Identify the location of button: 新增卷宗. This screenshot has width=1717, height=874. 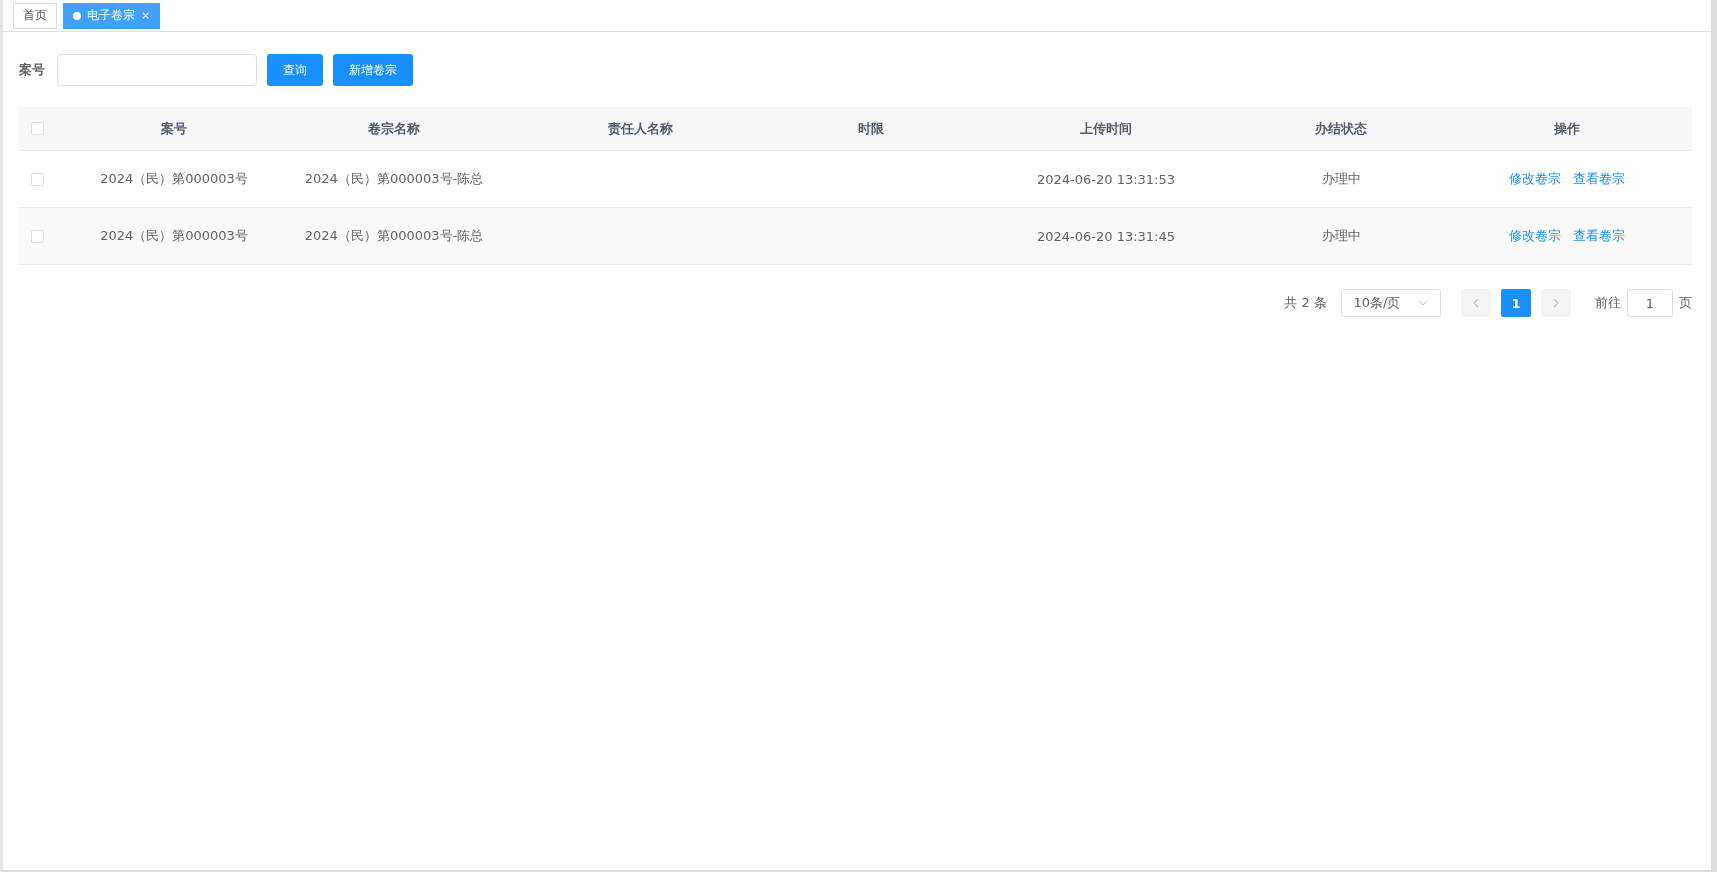
(373, 70).